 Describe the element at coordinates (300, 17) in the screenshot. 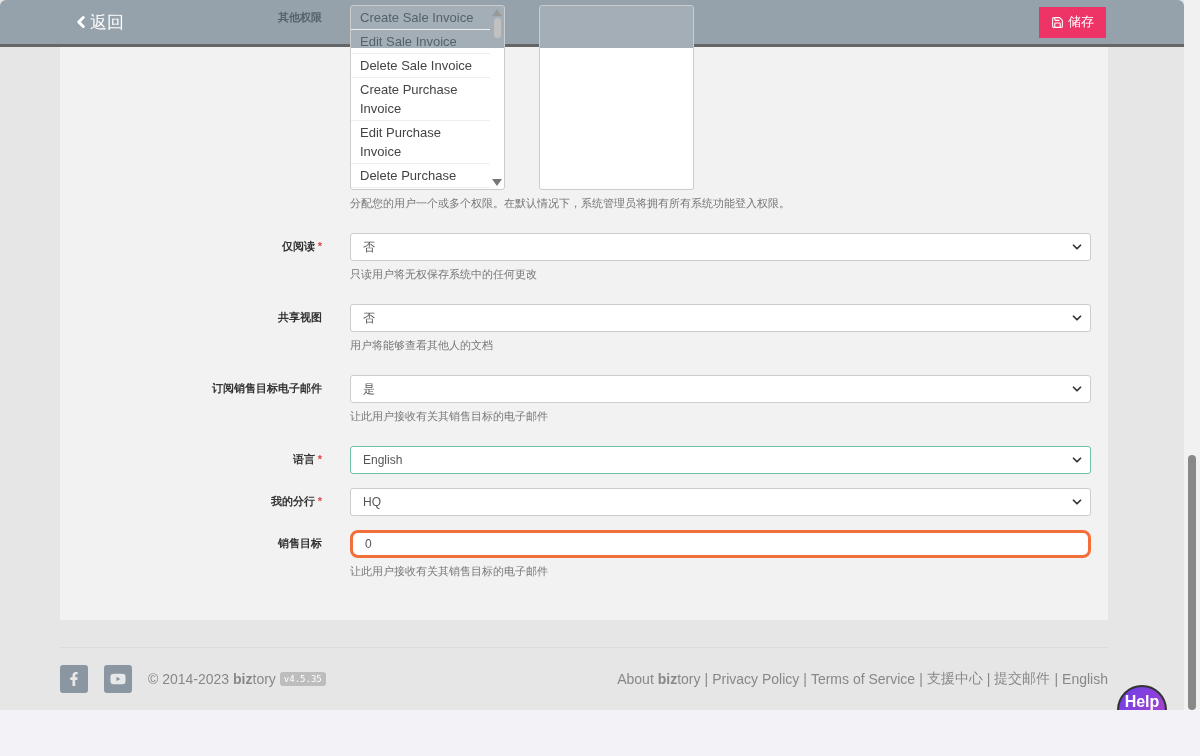

I see `field-label: 其他权限` at that location.